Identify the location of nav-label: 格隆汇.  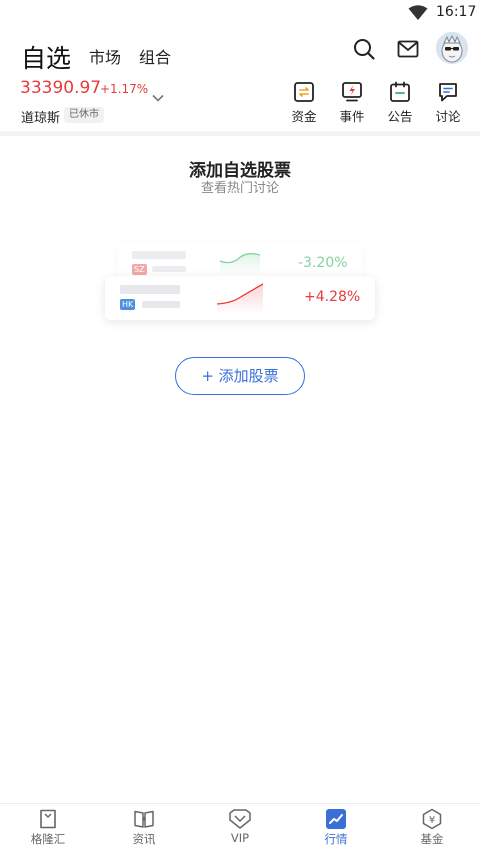
(48, 839).